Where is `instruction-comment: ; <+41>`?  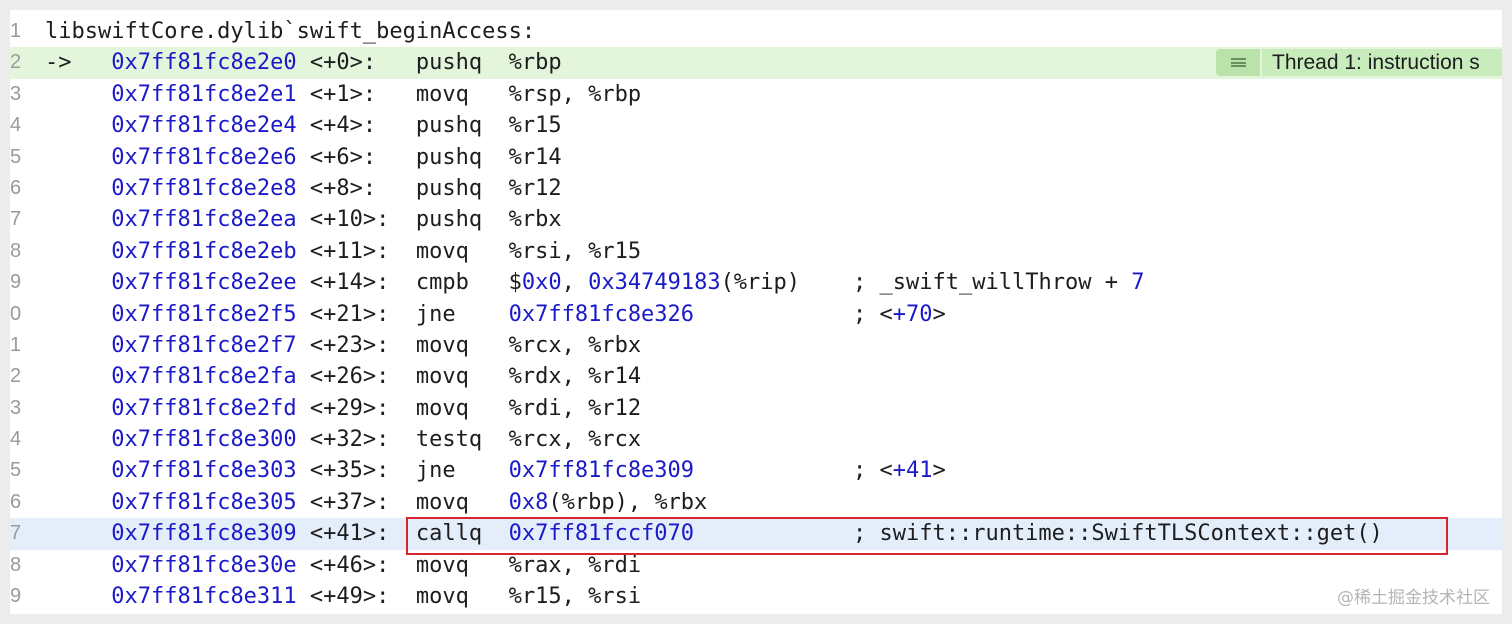
instruction-comment: ; <+41> is located at coordinates (899, 471).